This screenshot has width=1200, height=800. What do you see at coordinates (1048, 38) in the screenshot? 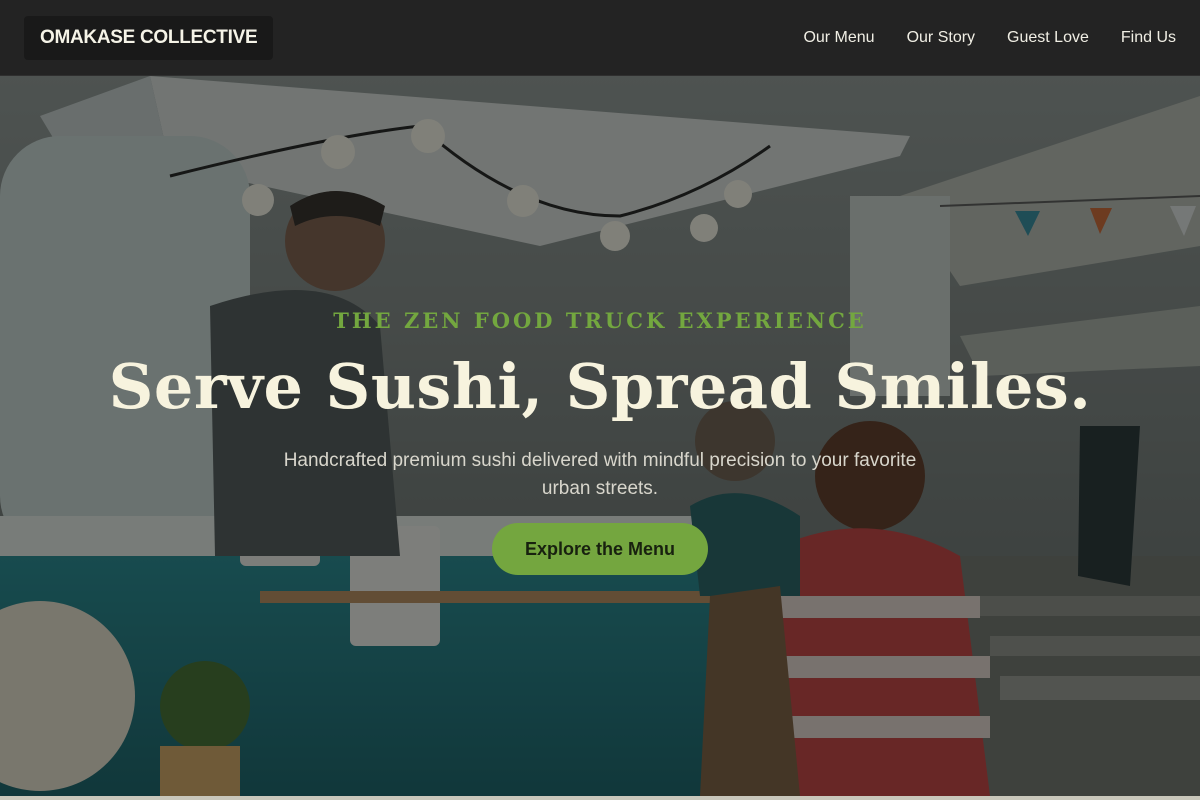
I see `nav-link-guest-love: Guest Love` at bounding box center [1048, 38].